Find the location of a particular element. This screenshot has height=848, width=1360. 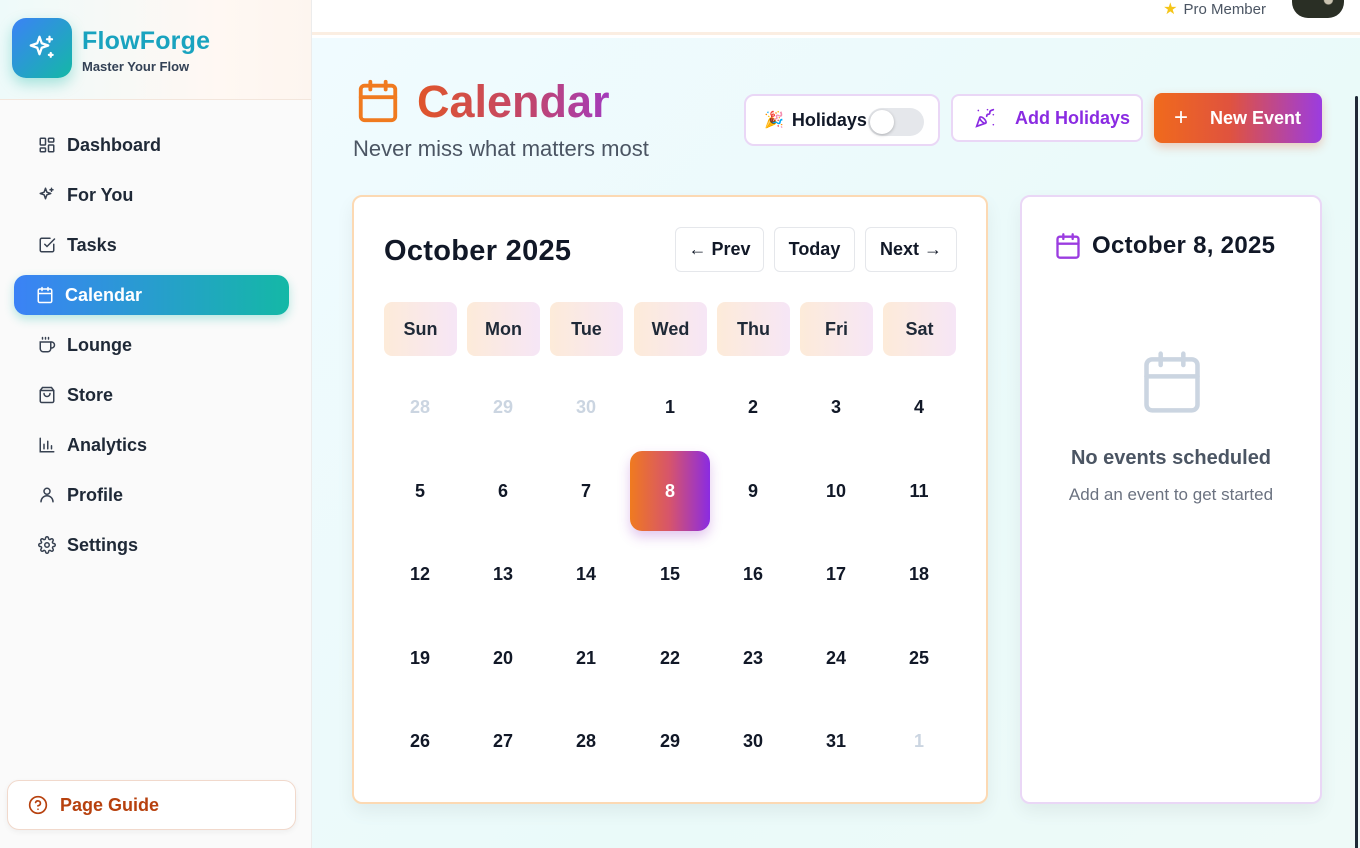

month-title: October 2025 is located at coordinates (478, 251).